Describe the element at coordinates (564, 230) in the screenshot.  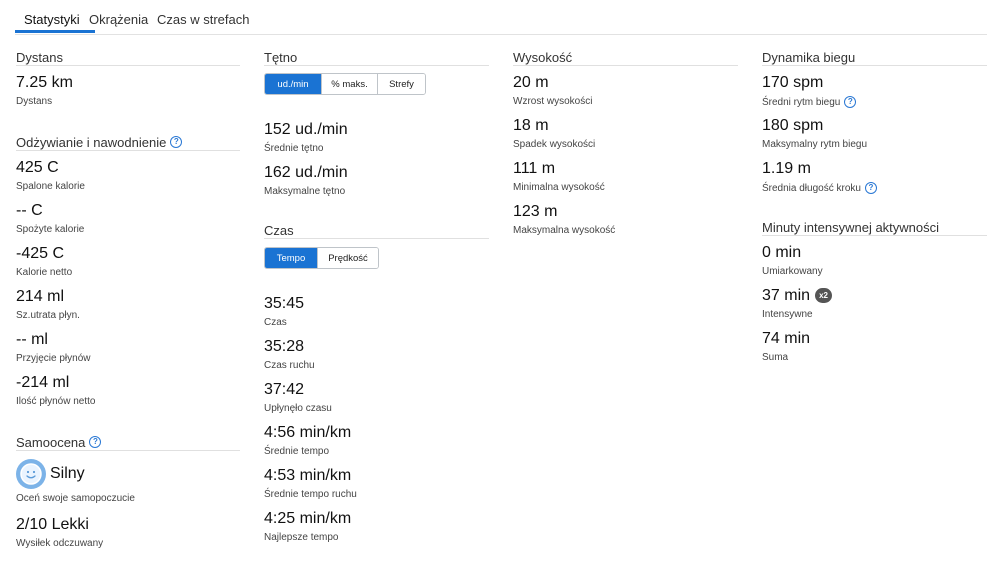
I see `stat-label: Maksymalna wysokość` at that location.